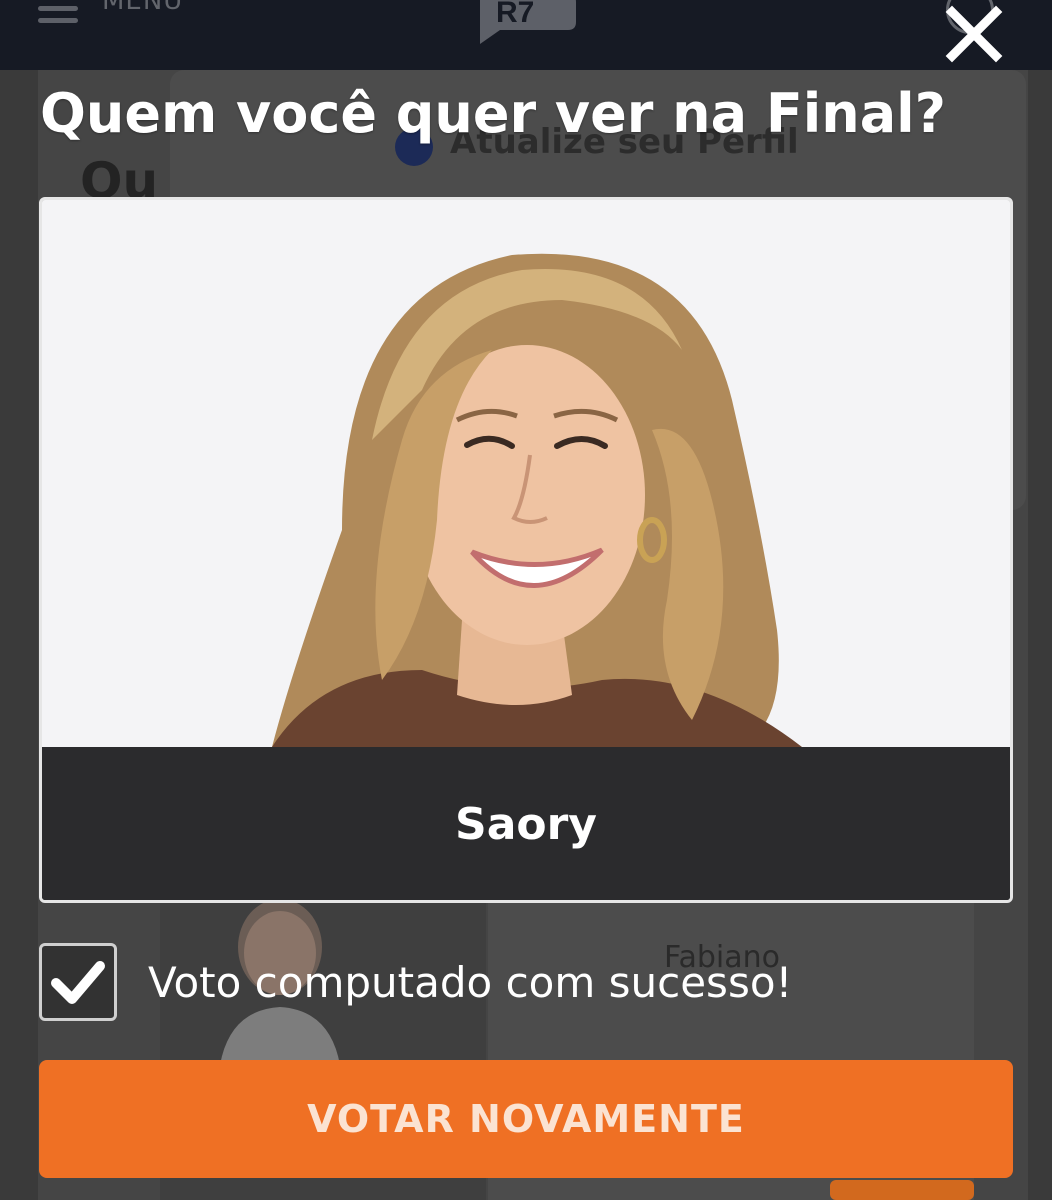 The image size is (1052, 1200). I want to click on vote-status-message: Voto computado com sucesso!, so click(470, 982).